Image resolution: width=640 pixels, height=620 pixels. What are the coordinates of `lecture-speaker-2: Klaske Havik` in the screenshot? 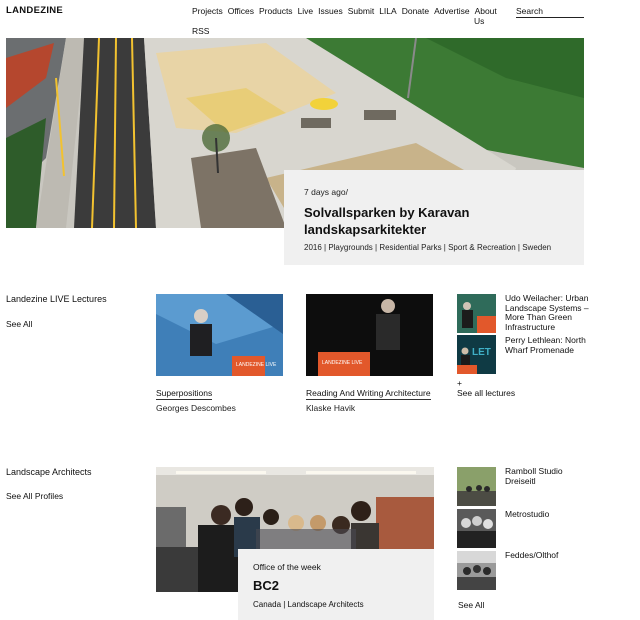 It's located at (331, 408).